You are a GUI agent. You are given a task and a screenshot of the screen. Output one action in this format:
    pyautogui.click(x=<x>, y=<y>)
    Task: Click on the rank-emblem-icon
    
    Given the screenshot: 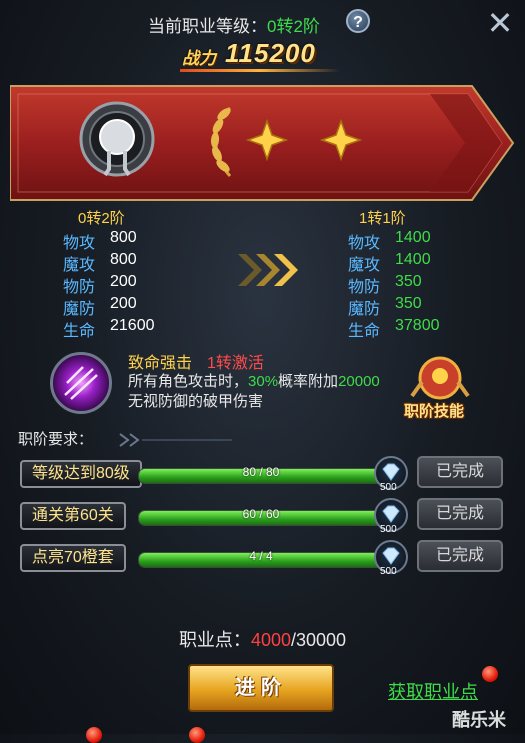 What is the action you would take?
    pyautogui.click(x=117, y=141)
    